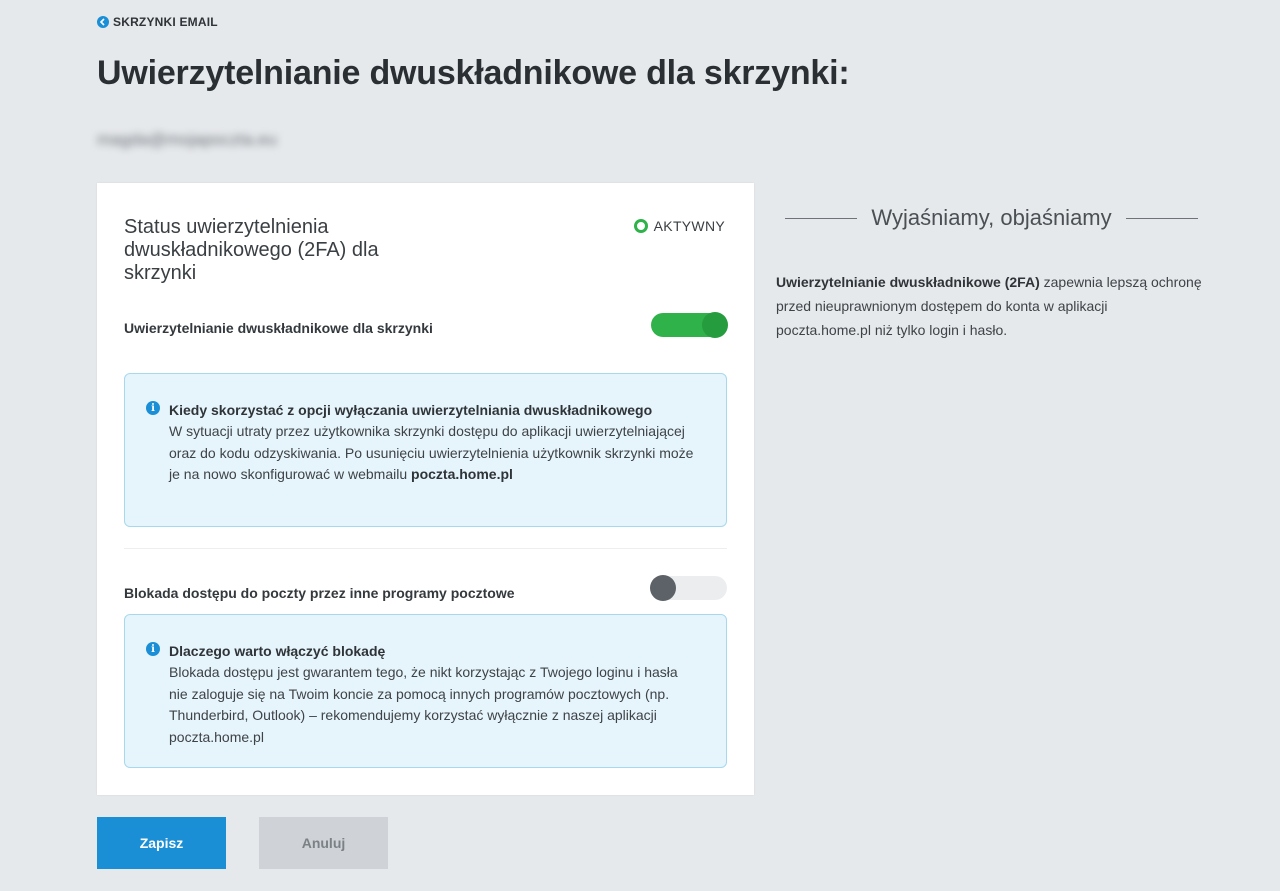 The image size is (1280, 891). What do you see at coordinates (688, 588) in the screenshot?
I see `block-toggle` at bounding box center [688, 588].